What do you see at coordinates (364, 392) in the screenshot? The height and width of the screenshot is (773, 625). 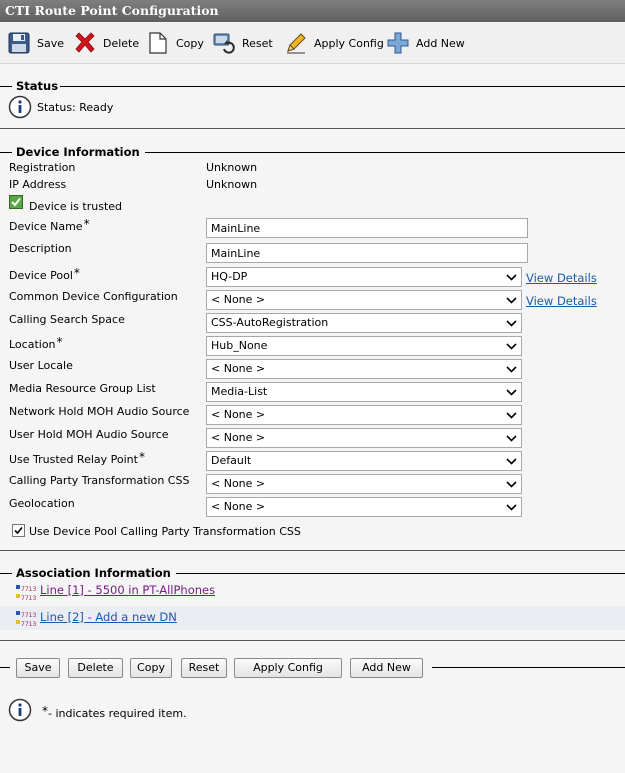 I see `mrgl-select: Media-List` at bounding box center [364, 392].